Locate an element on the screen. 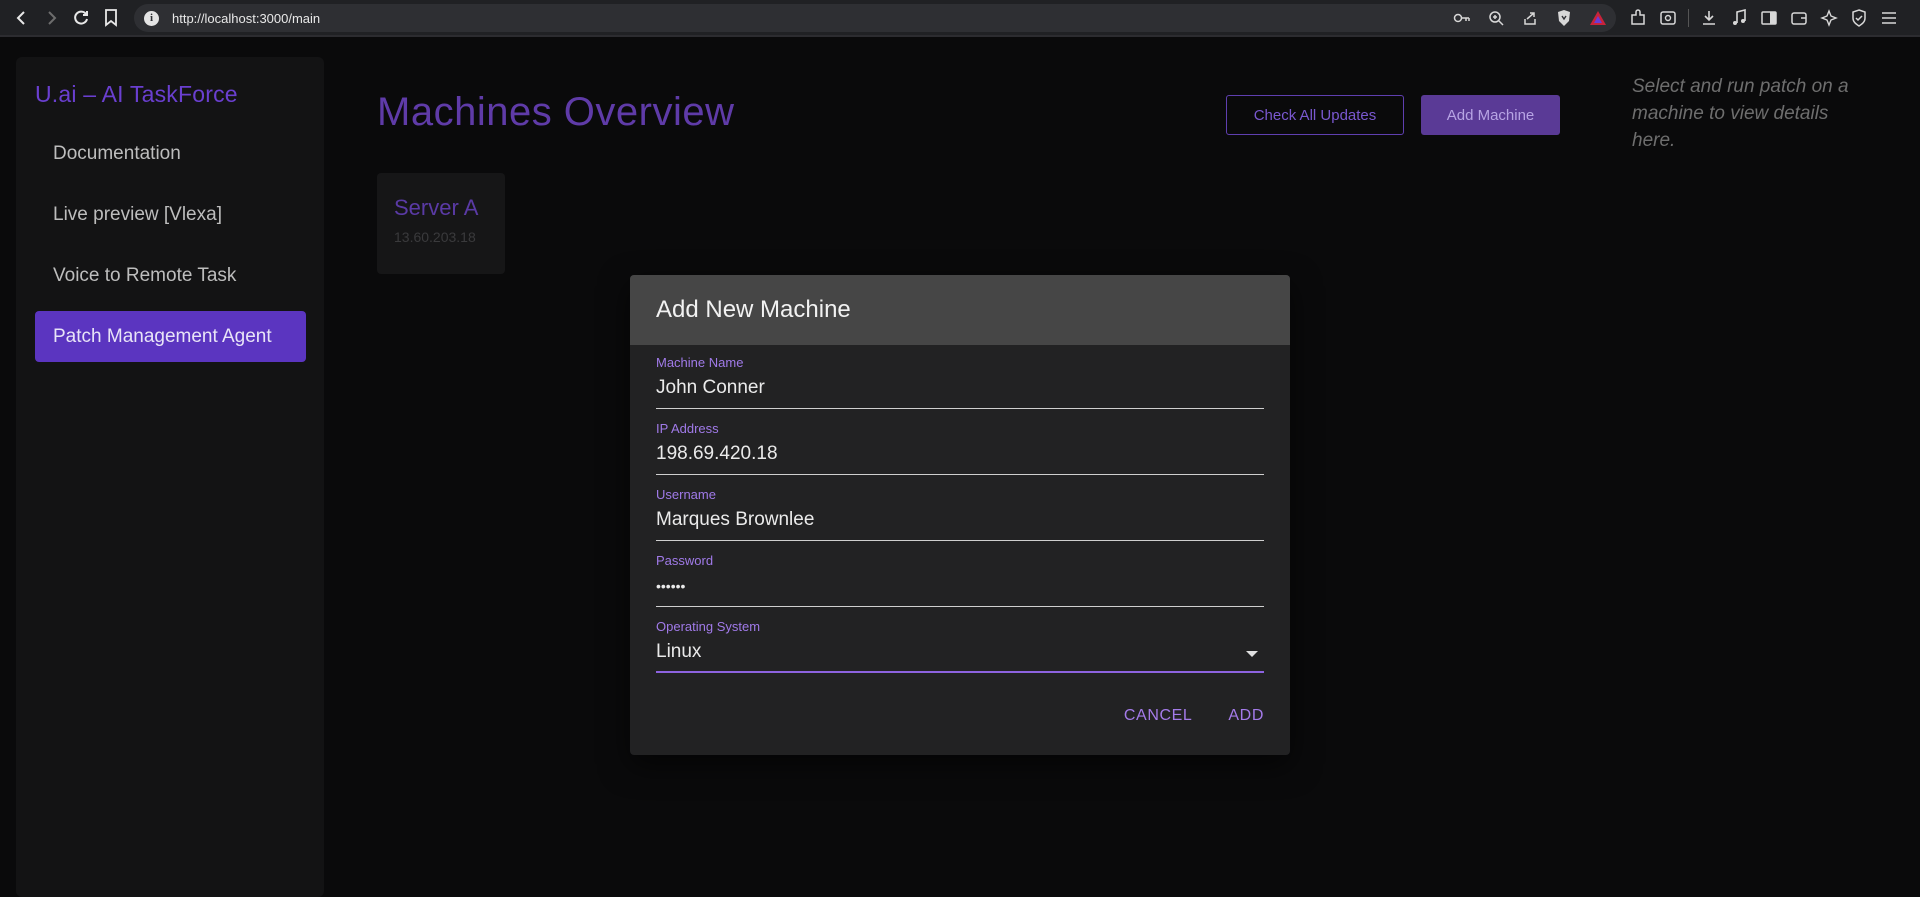  music-icon is located at coordinates (1739, 18).